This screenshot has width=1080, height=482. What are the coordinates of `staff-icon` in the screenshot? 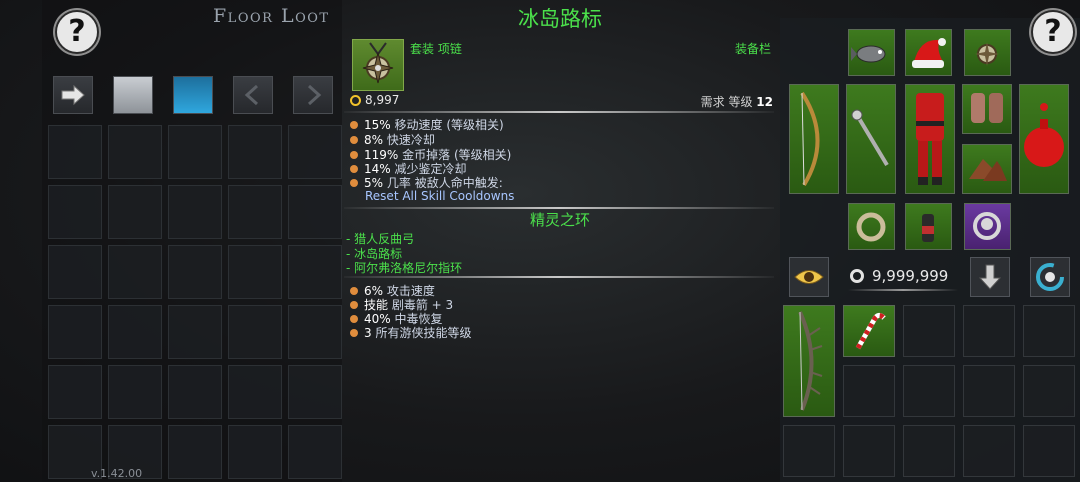 It's located at (870, 138).